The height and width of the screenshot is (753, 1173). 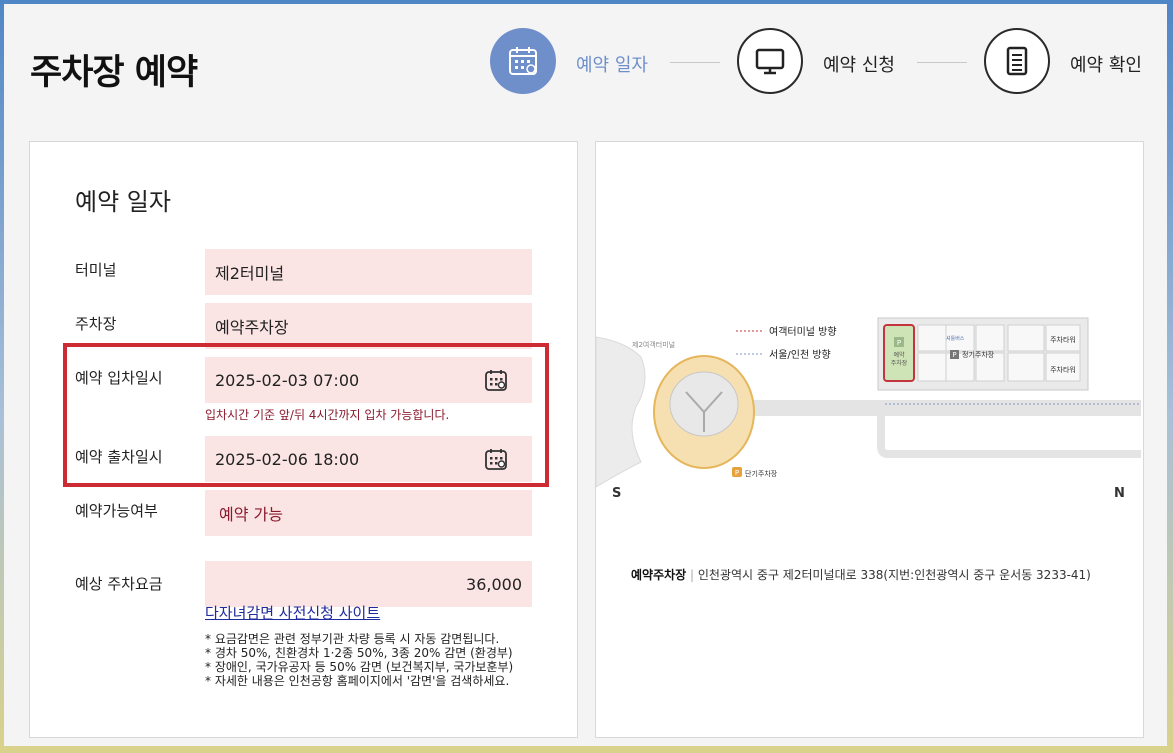 What do you see at coordinates (96, 270) in the screenshot?
I see `terminal-label: 터미널` at bounding box center [96, 270].